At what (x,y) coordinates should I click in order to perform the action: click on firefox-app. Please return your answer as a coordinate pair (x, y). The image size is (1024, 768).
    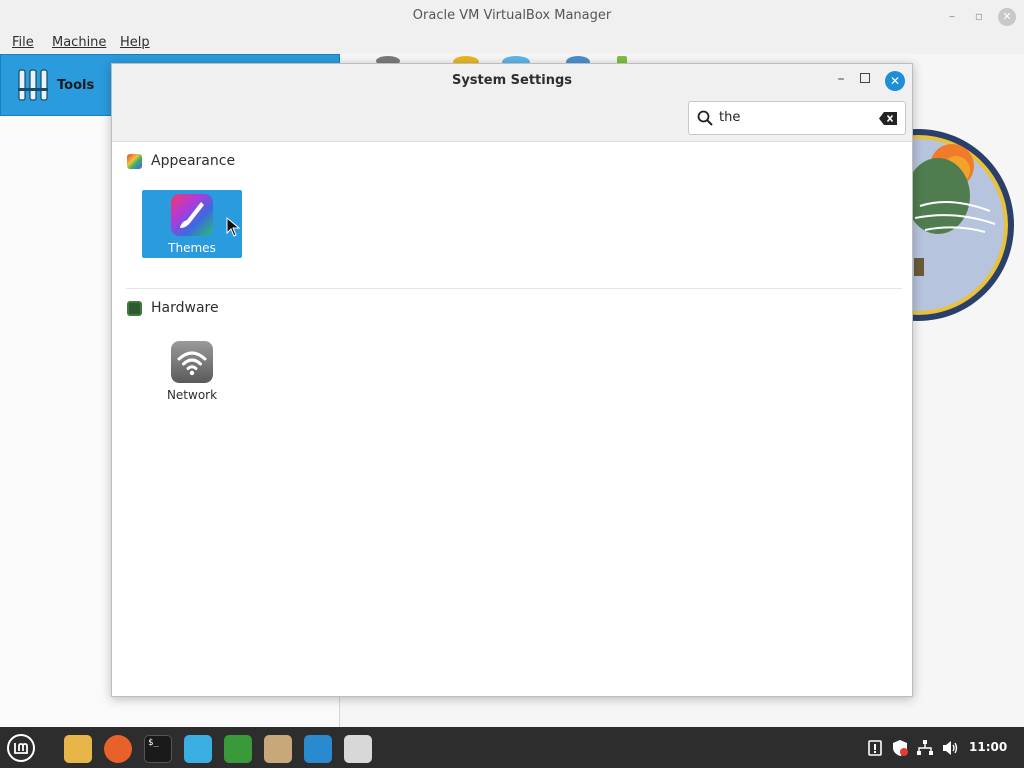
    Looking at the image, I should click on (118, 749).